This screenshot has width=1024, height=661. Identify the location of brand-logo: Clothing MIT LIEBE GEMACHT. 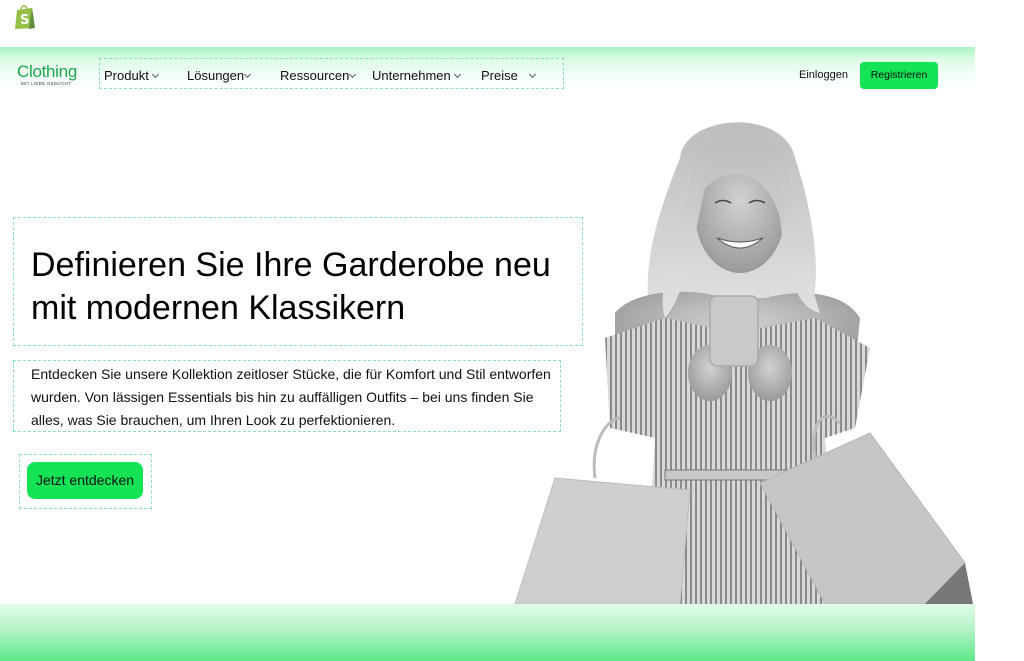
(50, 75).